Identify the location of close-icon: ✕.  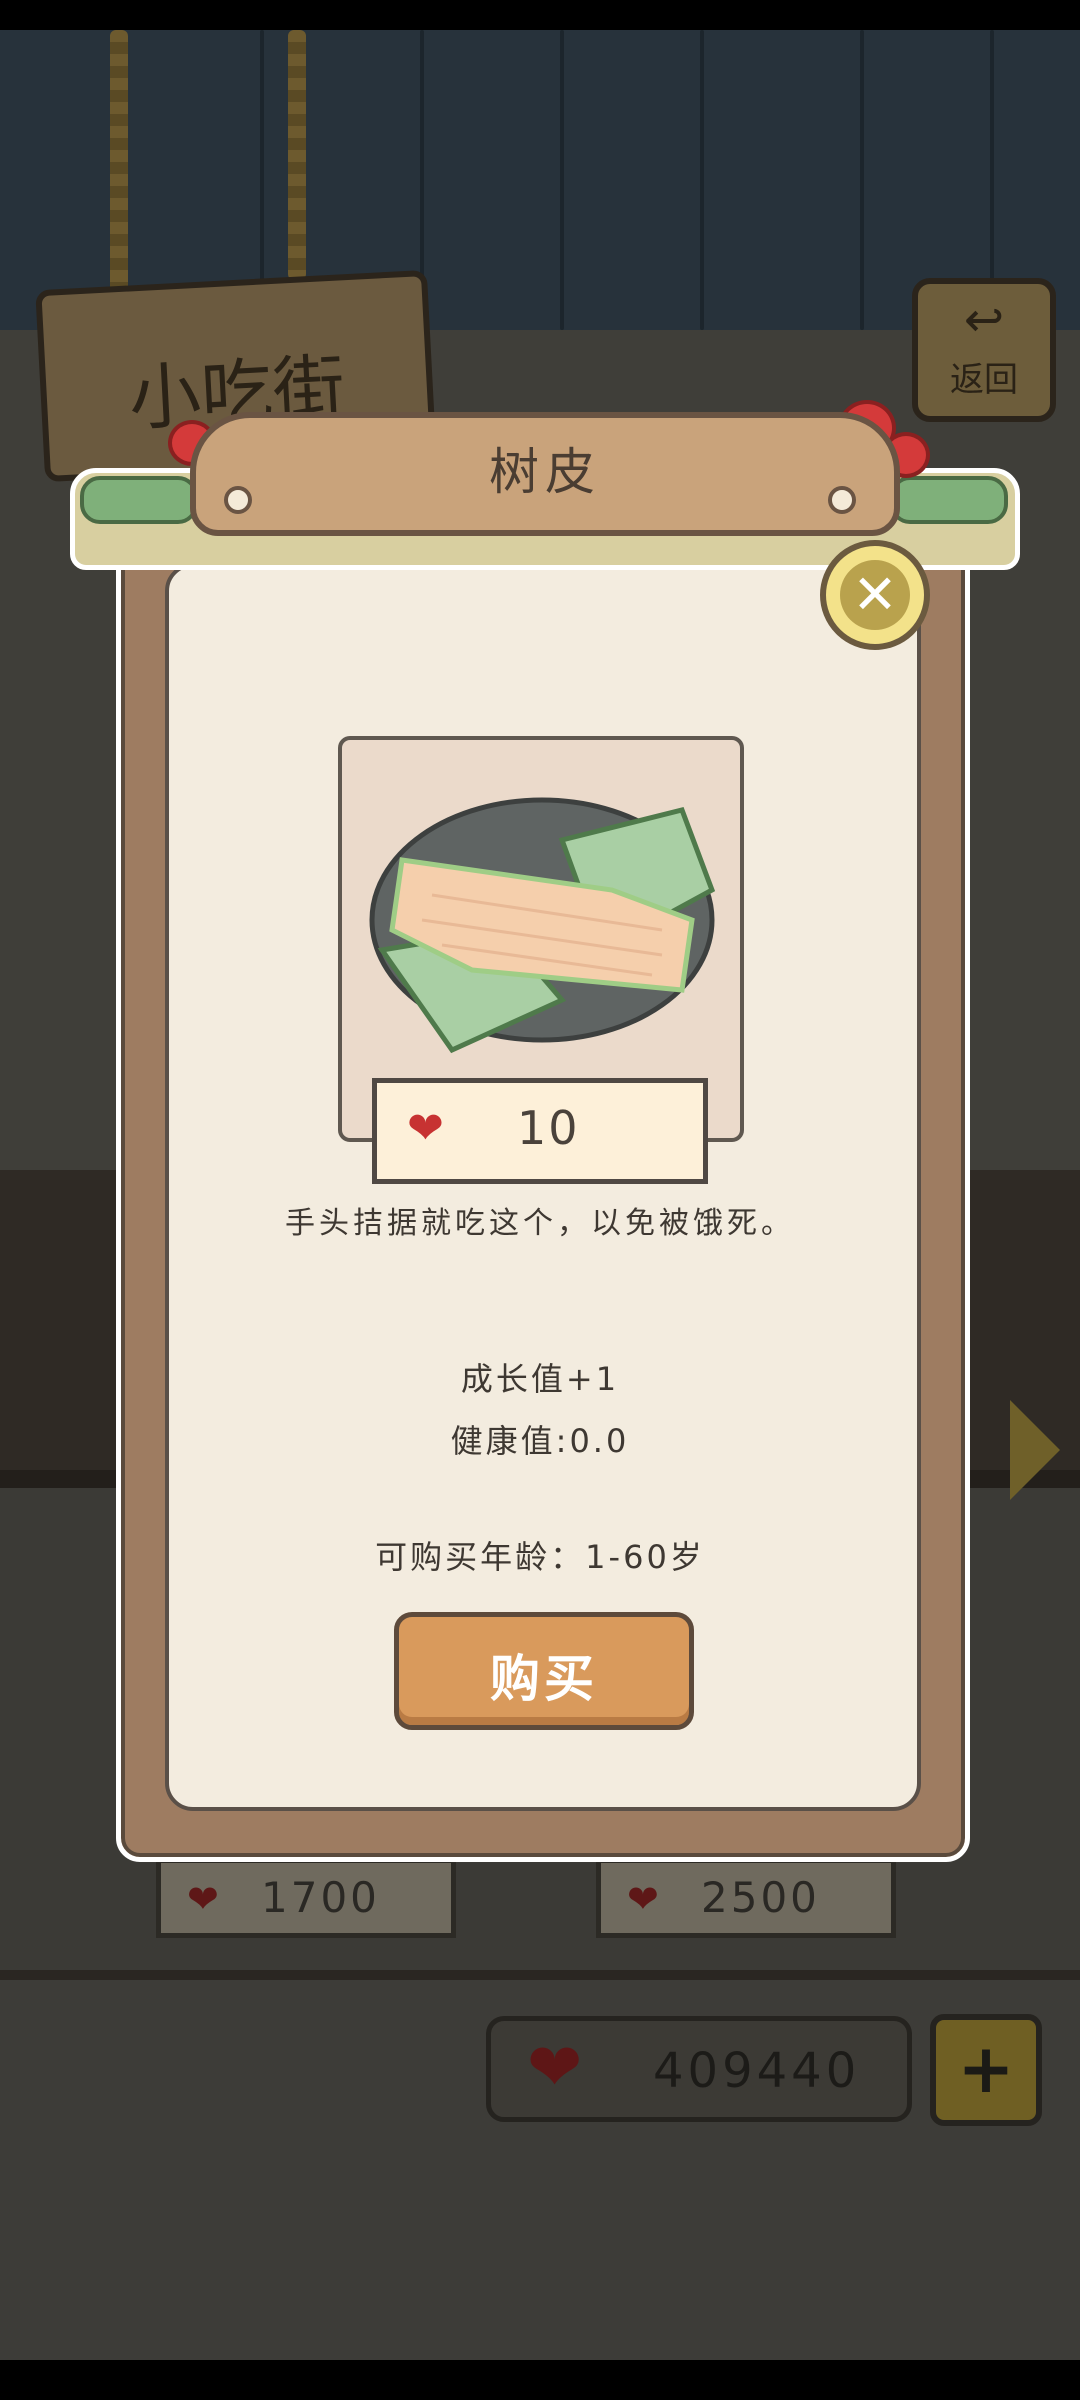
(875, 595).